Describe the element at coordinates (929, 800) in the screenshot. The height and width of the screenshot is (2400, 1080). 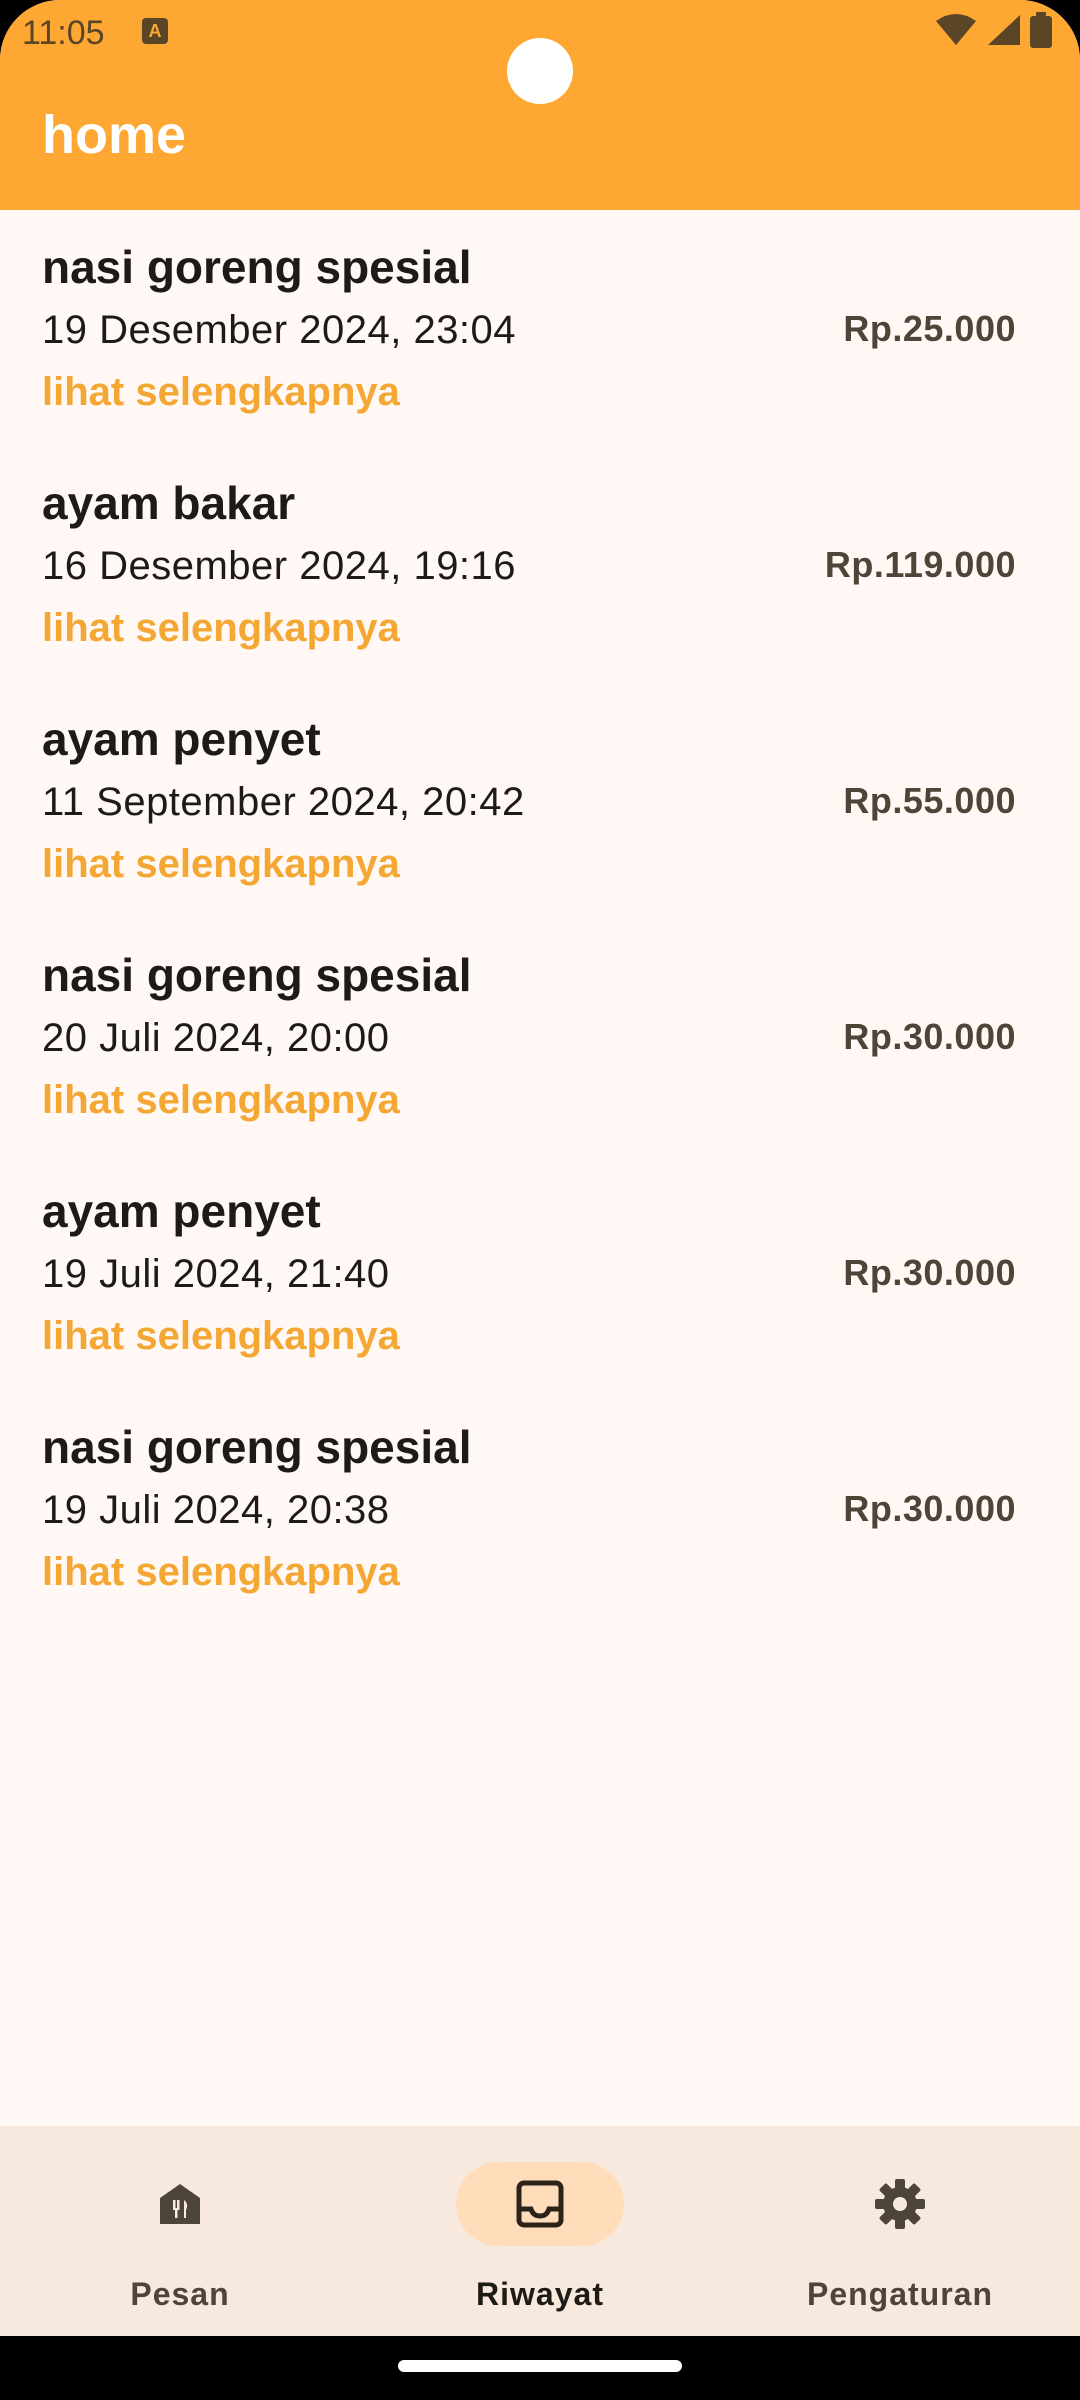
I see `order-price: Rp.55.000` at that location.